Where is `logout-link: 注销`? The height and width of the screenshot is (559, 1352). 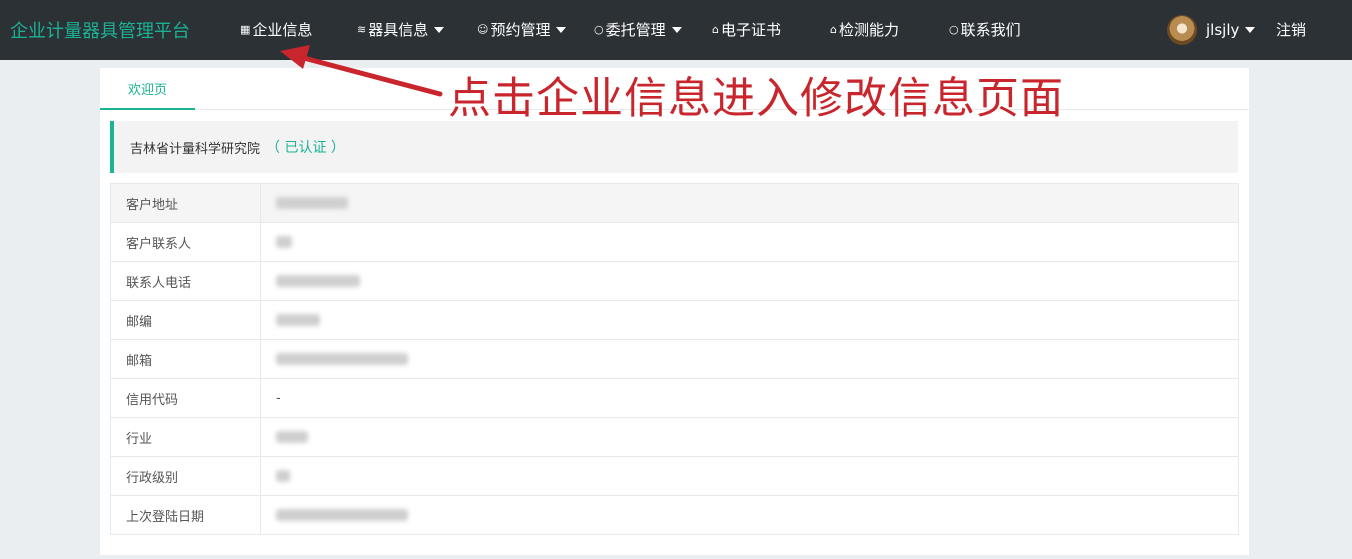
logout-link: 注销 is located at coordinates (1291, 29).